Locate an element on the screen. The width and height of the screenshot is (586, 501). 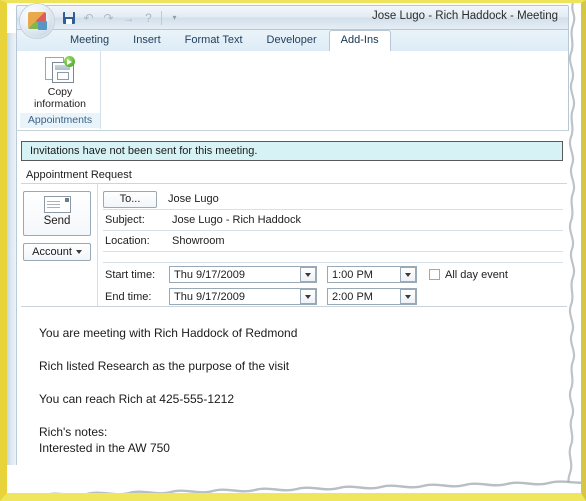
start-time-combobox: 1:00 PM is located at coordinates (372, 274).